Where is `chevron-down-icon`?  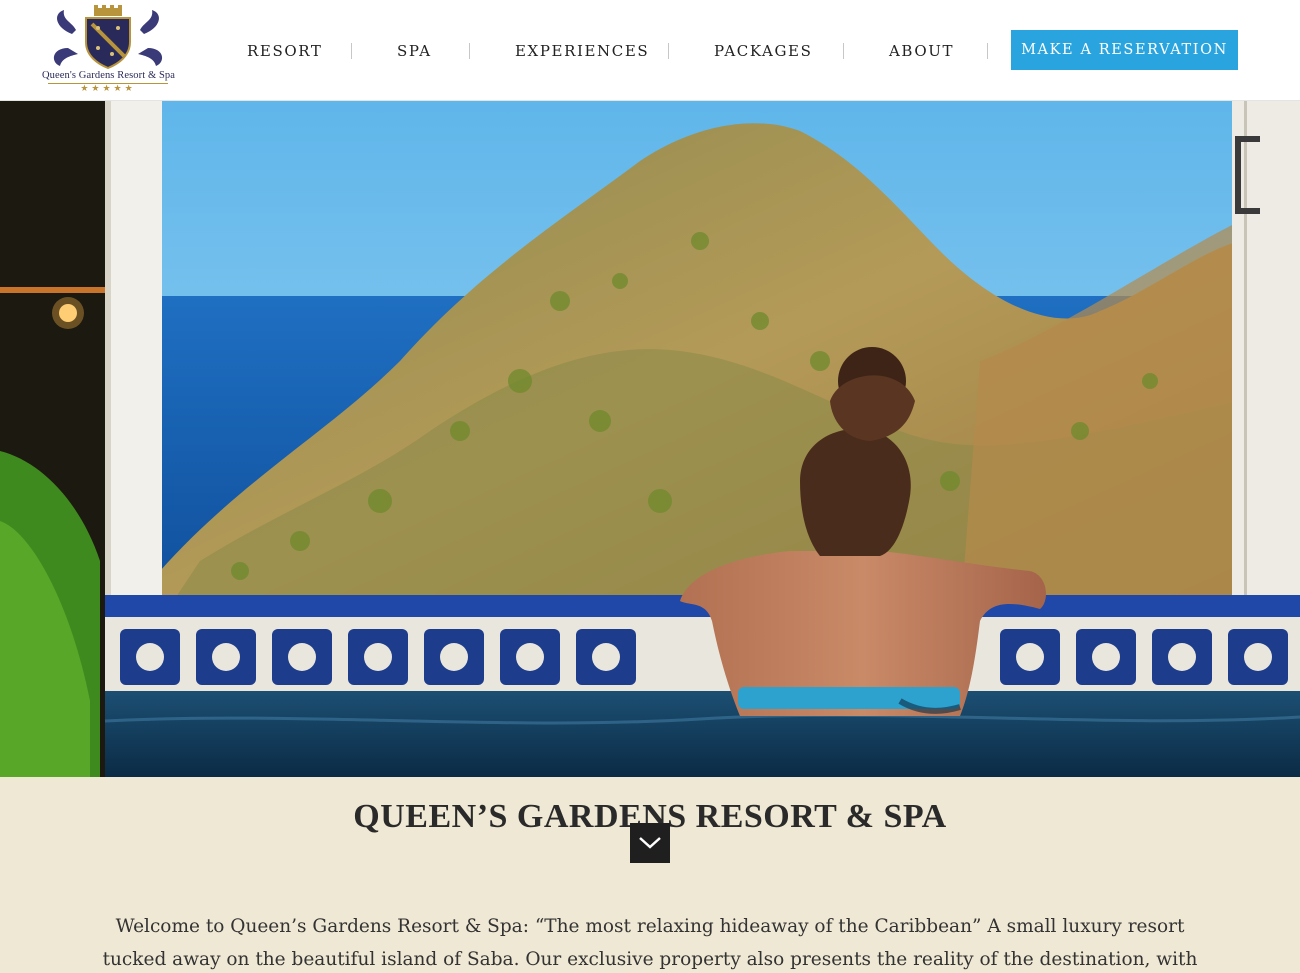
chevron-down-icon is located at coordinates (650, 843).